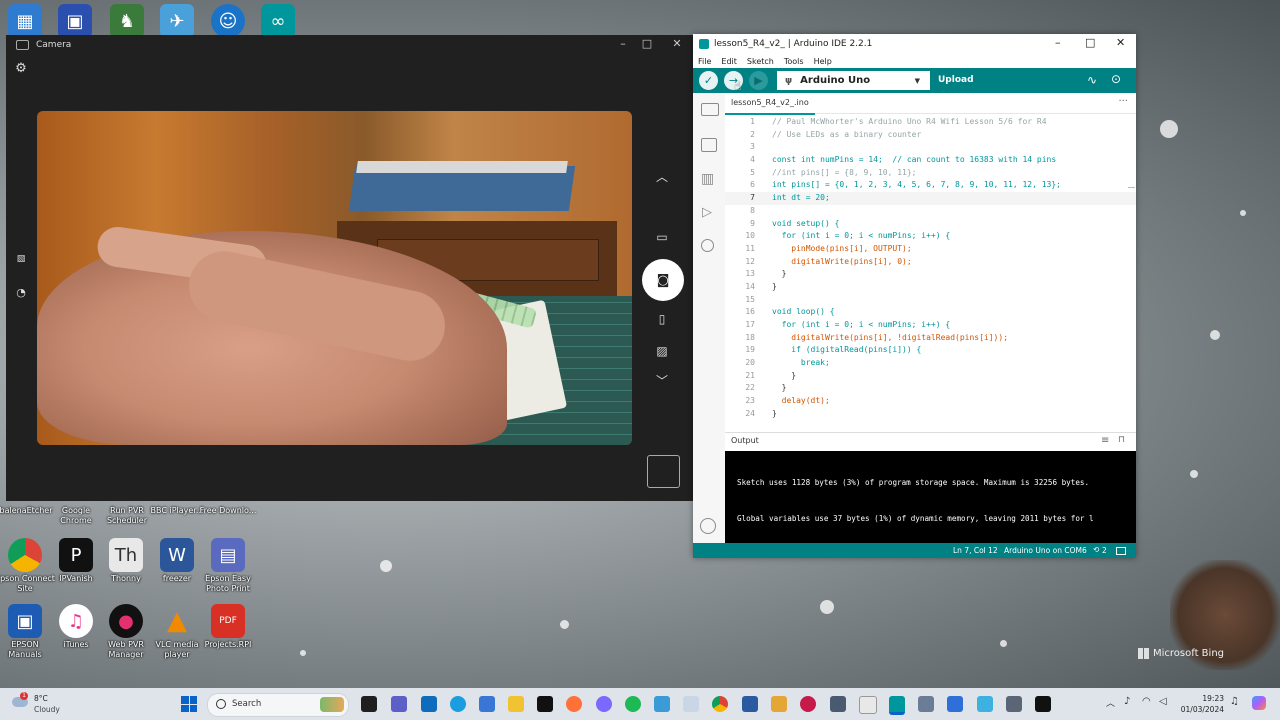  What do you see at coordinates (1123, 101) in the screenshot?
I see `more-options-icon: ···` at bounding box center [1123, 101].